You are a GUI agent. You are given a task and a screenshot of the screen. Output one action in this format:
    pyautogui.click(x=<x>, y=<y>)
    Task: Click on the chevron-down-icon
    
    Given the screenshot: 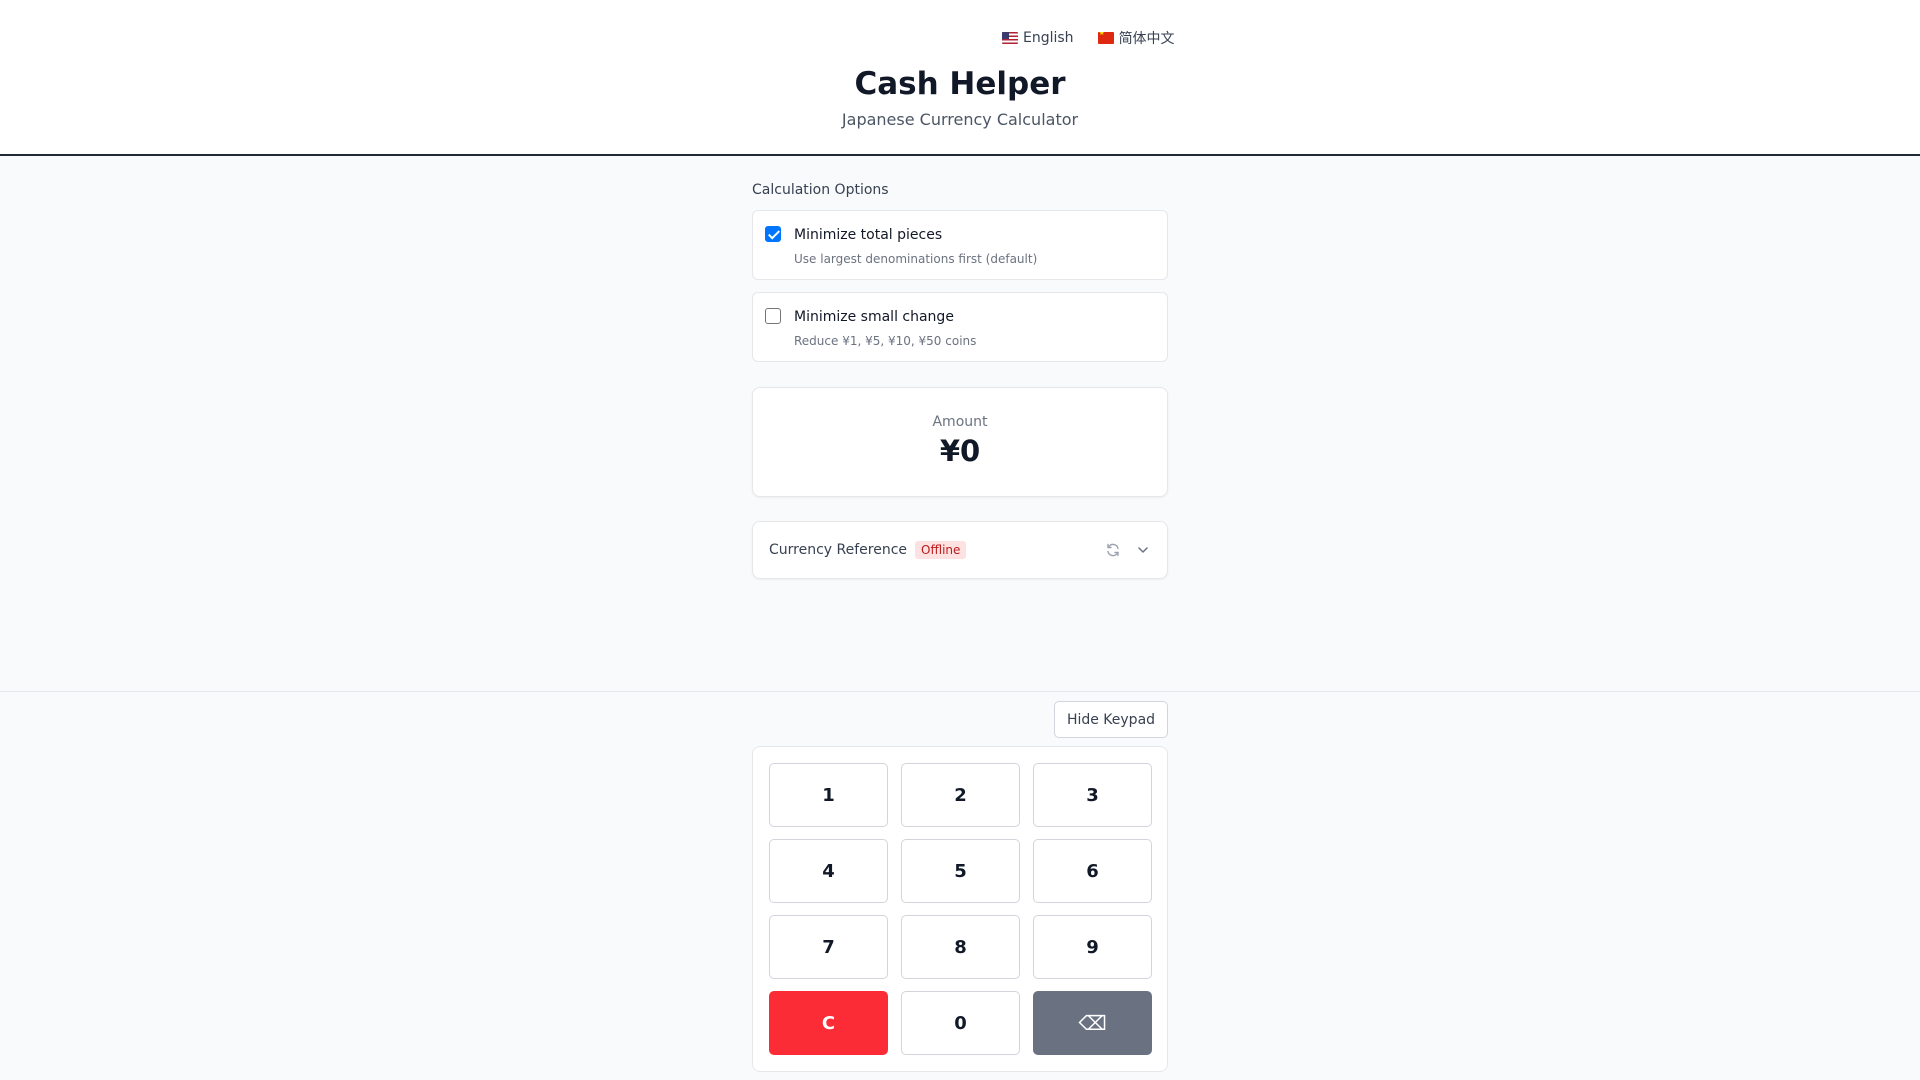 What is the action you would take?
    pyautogui.click(x=1143, y=550)
    